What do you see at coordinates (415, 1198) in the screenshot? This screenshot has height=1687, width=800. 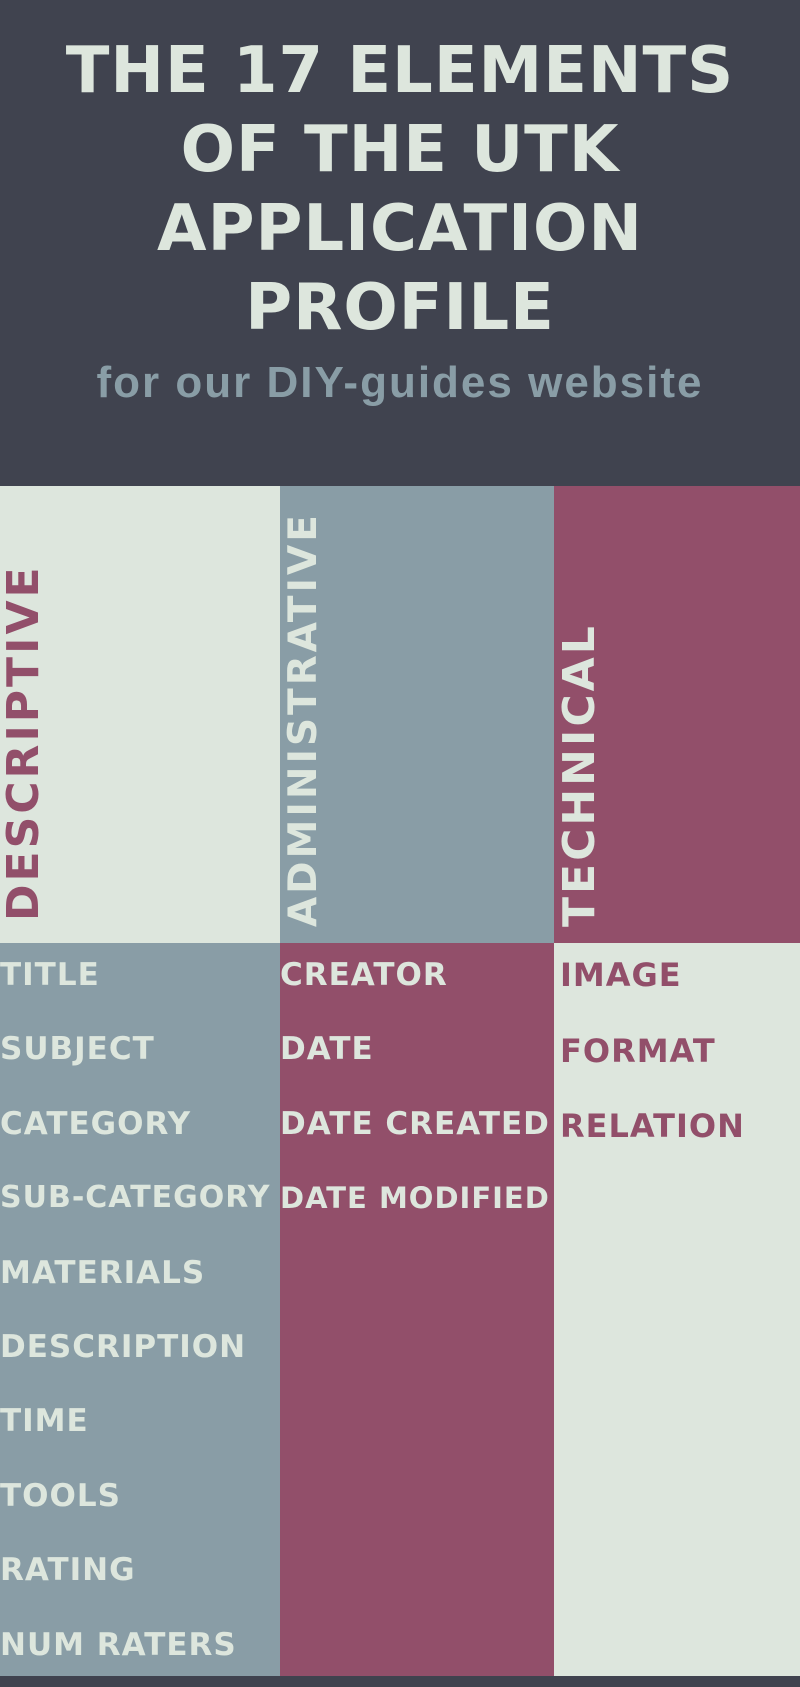 I see `list-item: DATE MODIFIED` at bounding box center [415, 1198].